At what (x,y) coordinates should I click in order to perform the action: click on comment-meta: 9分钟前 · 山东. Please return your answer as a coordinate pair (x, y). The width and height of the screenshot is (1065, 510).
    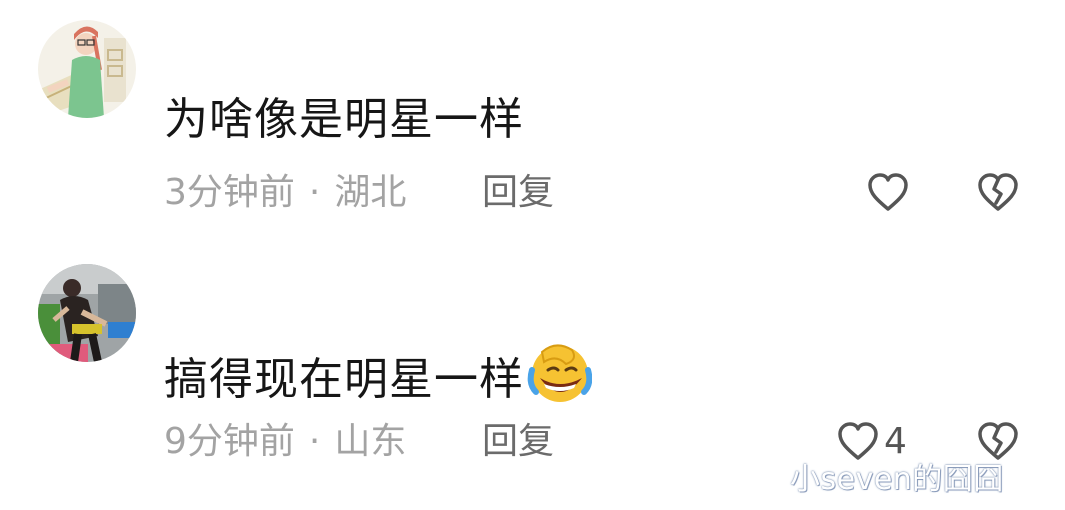
    Looking at the image, I should click on (285, 442).